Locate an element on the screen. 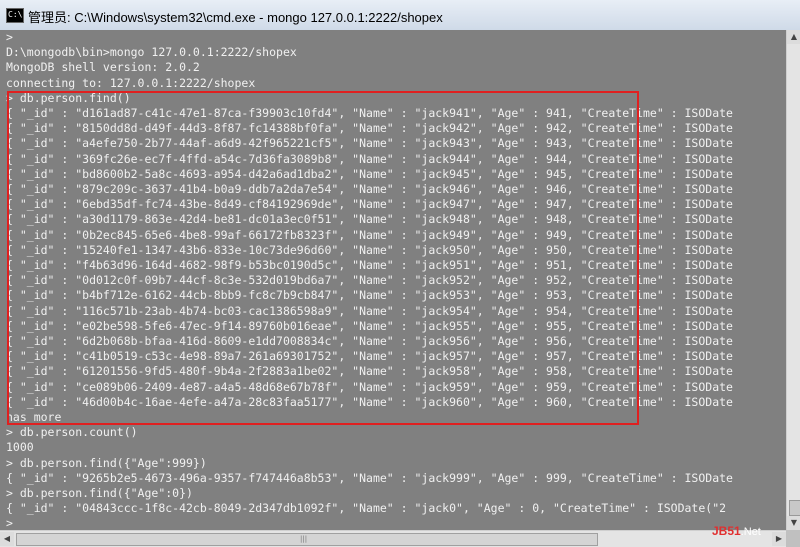 The width and height of the screenshot is (800, 547). cmd-icon-label: C:\ is located at coordinates (15, 14).